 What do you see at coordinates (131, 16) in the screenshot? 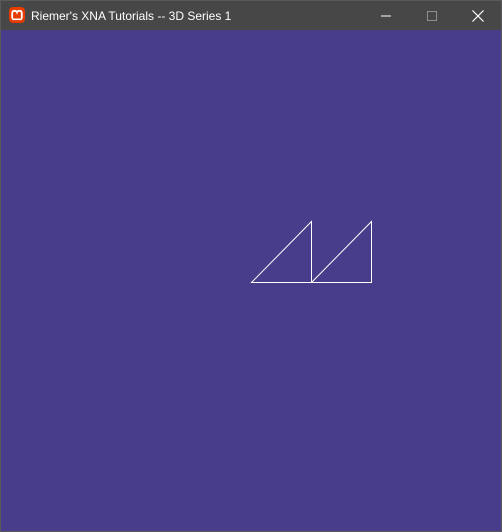
I see `window-title: Riemer's XNA Tutorials -- 3D Series 1` at bounding box center [131, 16].